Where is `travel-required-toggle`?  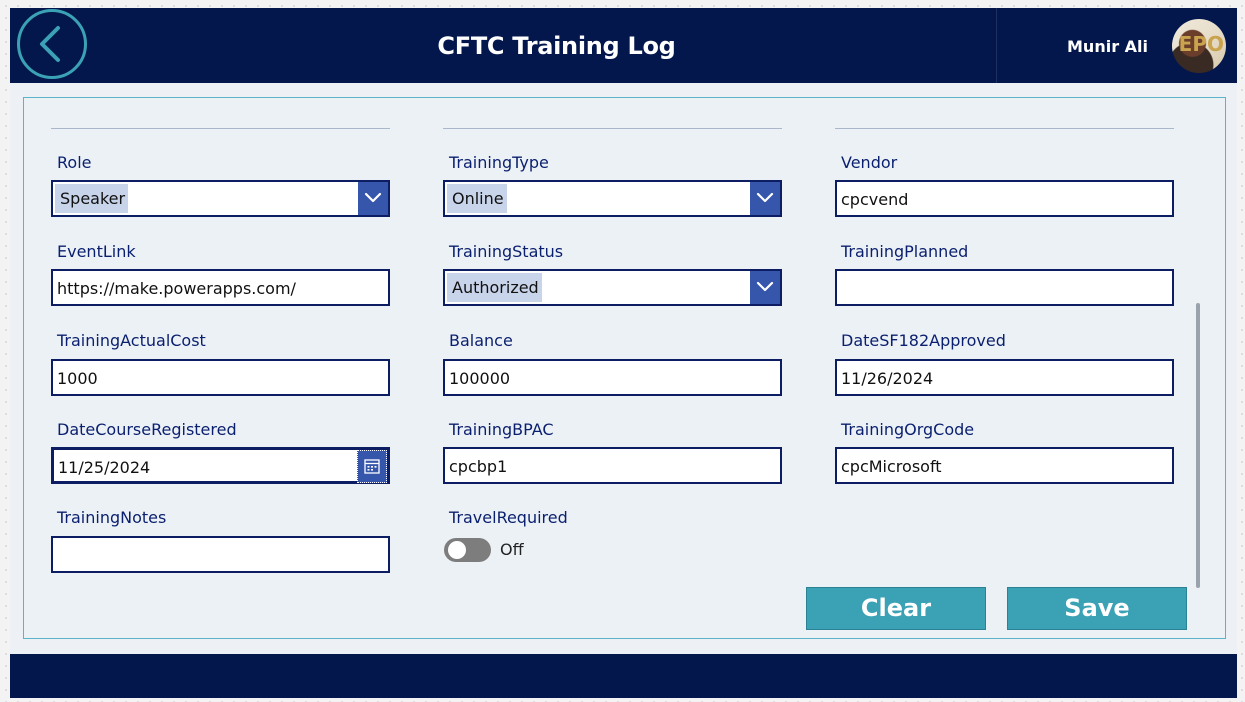 travel-required-toggle is located at coordinates (467, 550).